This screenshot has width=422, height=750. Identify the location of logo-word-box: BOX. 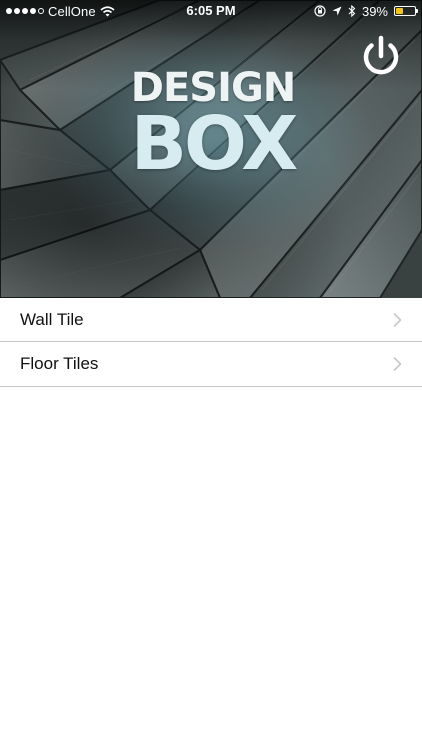
(214, 144).